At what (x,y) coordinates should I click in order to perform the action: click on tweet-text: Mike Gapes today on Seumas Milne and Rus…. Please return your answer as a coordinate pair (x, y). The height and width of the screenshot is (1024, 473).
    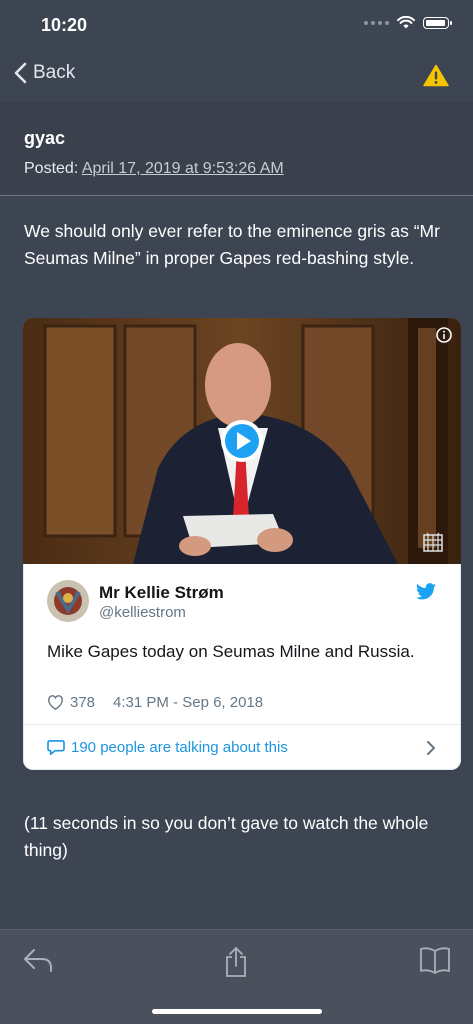
    Looking at the image, I should click on (231, 651).